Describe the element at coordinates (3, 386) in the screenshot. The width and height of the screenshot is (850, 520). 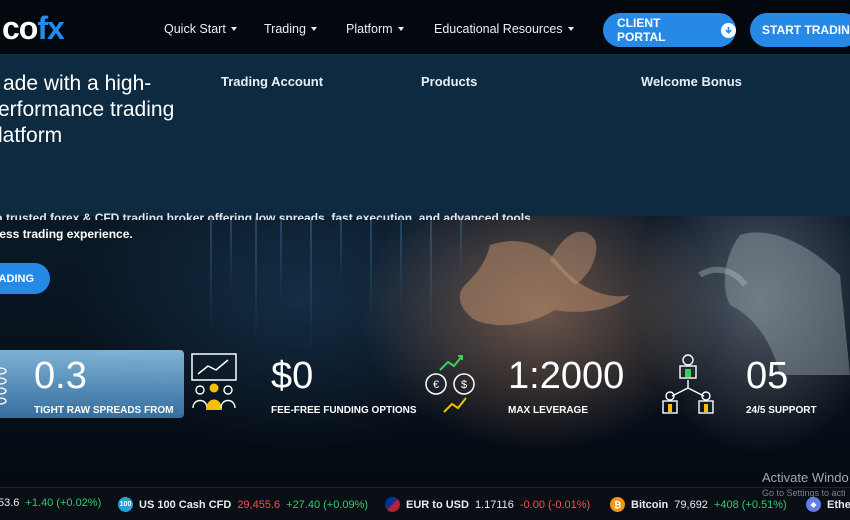
I see `stack-icon` at that location.